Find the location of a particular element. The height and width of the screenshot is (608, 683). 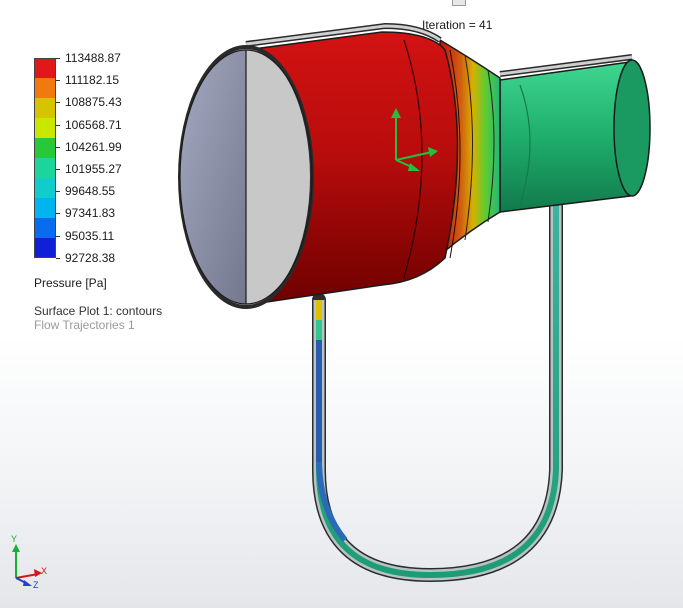

iteration-label: Iteration = 41 is located at coordinates (457, 25).